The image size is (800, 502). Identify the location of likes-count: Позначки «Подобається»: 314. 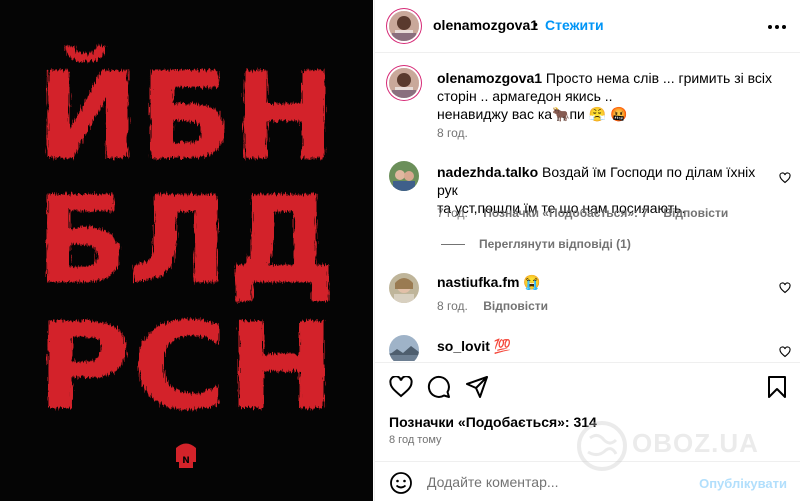
(493, 422).